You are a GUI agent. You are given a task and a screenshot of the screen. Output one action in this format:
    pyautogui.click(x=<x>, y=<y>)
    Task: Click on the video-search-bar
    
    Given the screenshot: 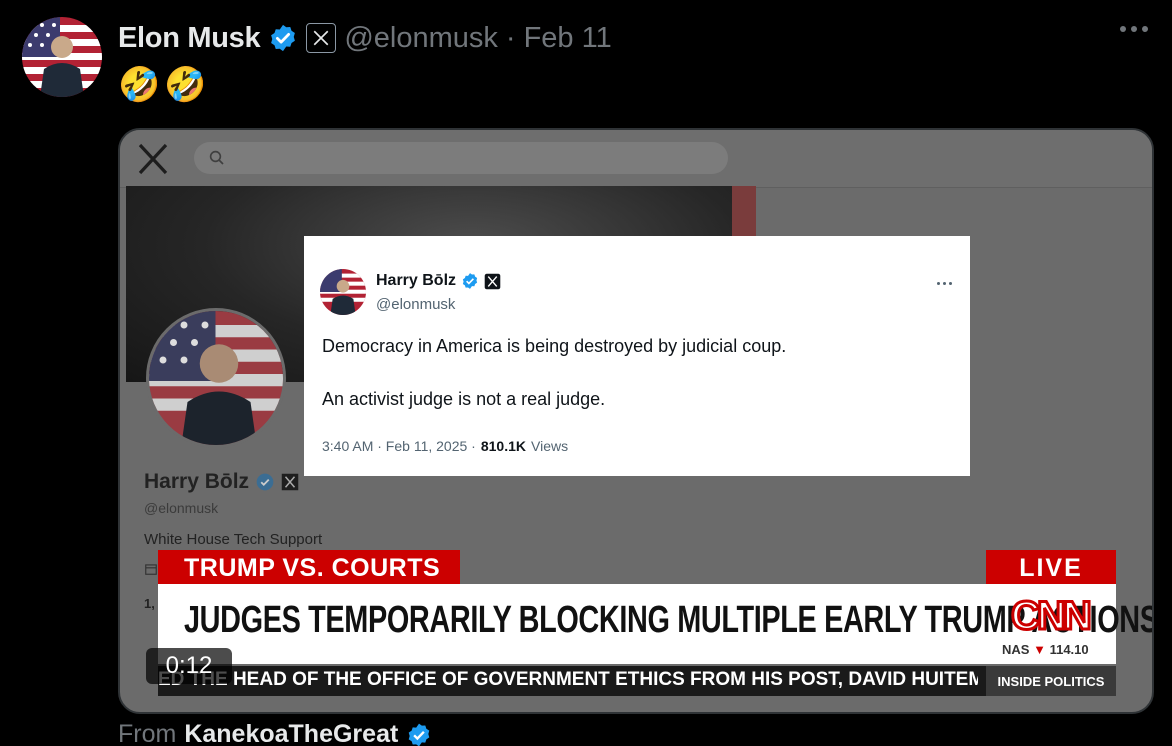 What is the action you would take?
    pyautogui.click(x=461, y=158)
    